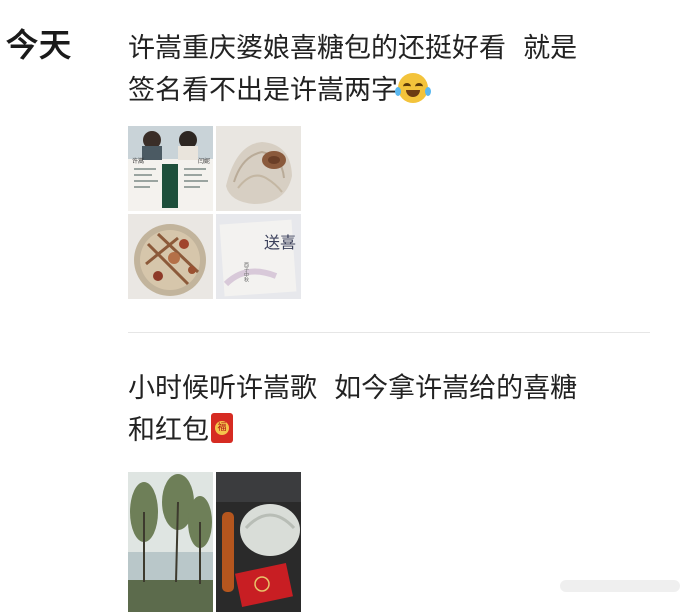 The height and width of the screenshot is (612, 690). I want to click on laughing-tears-icon, so click(413, 88).